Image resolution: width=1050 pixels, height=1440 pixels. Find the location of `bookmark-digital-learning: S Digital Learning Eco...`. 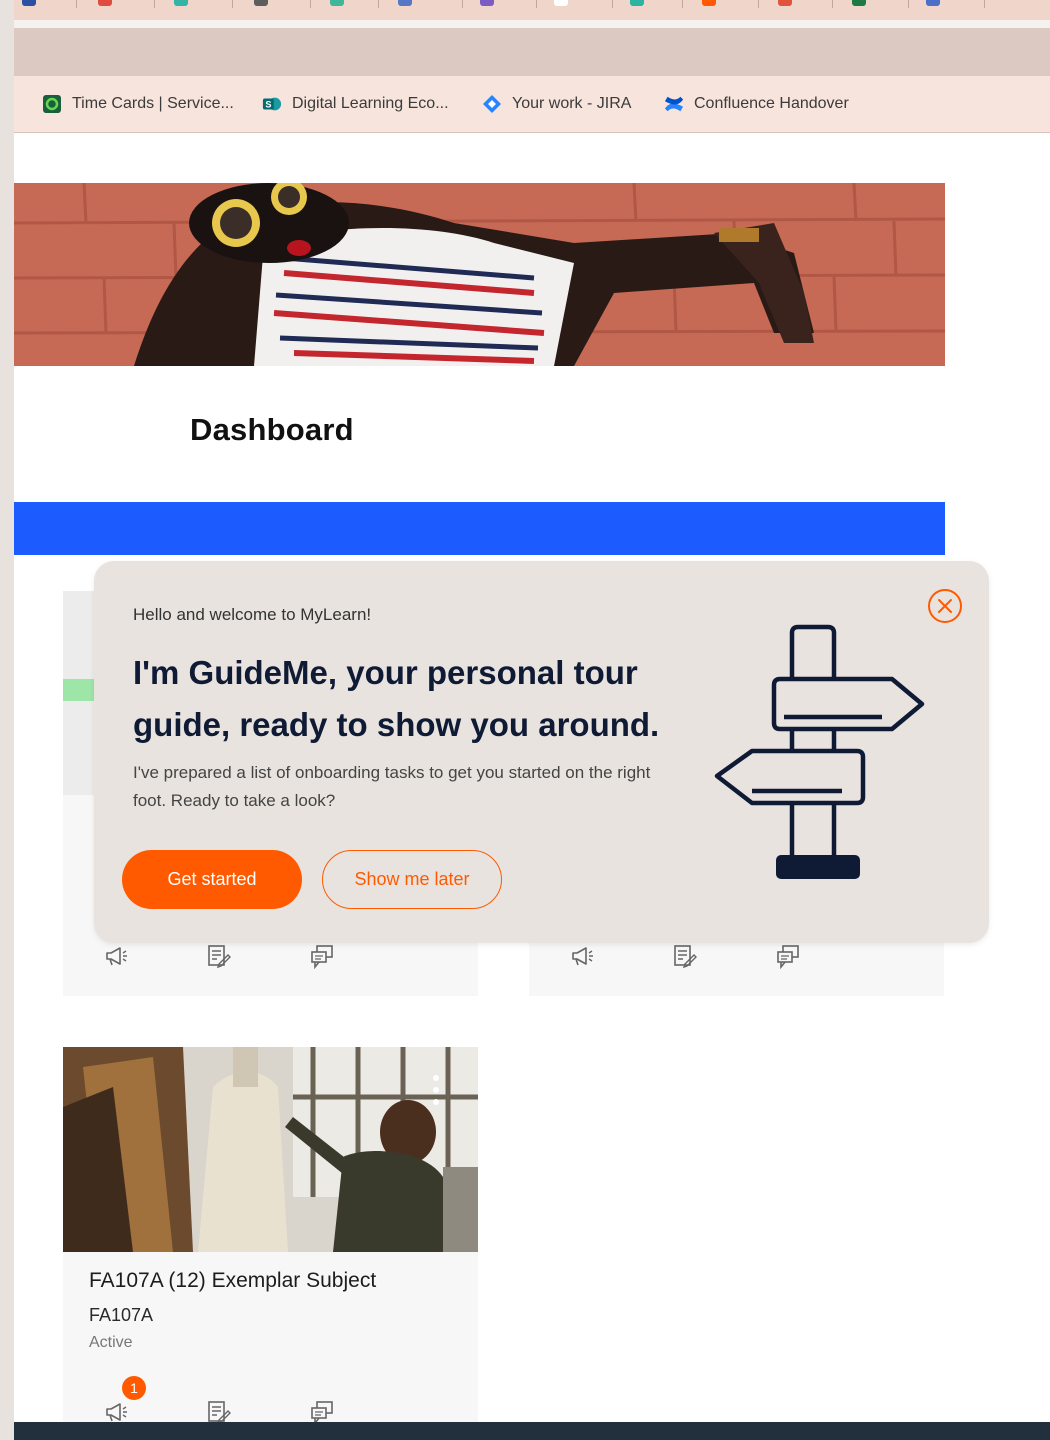

bookmark-digital-learning: S Digital Learning Eco... is located at coordinates (355, 104).